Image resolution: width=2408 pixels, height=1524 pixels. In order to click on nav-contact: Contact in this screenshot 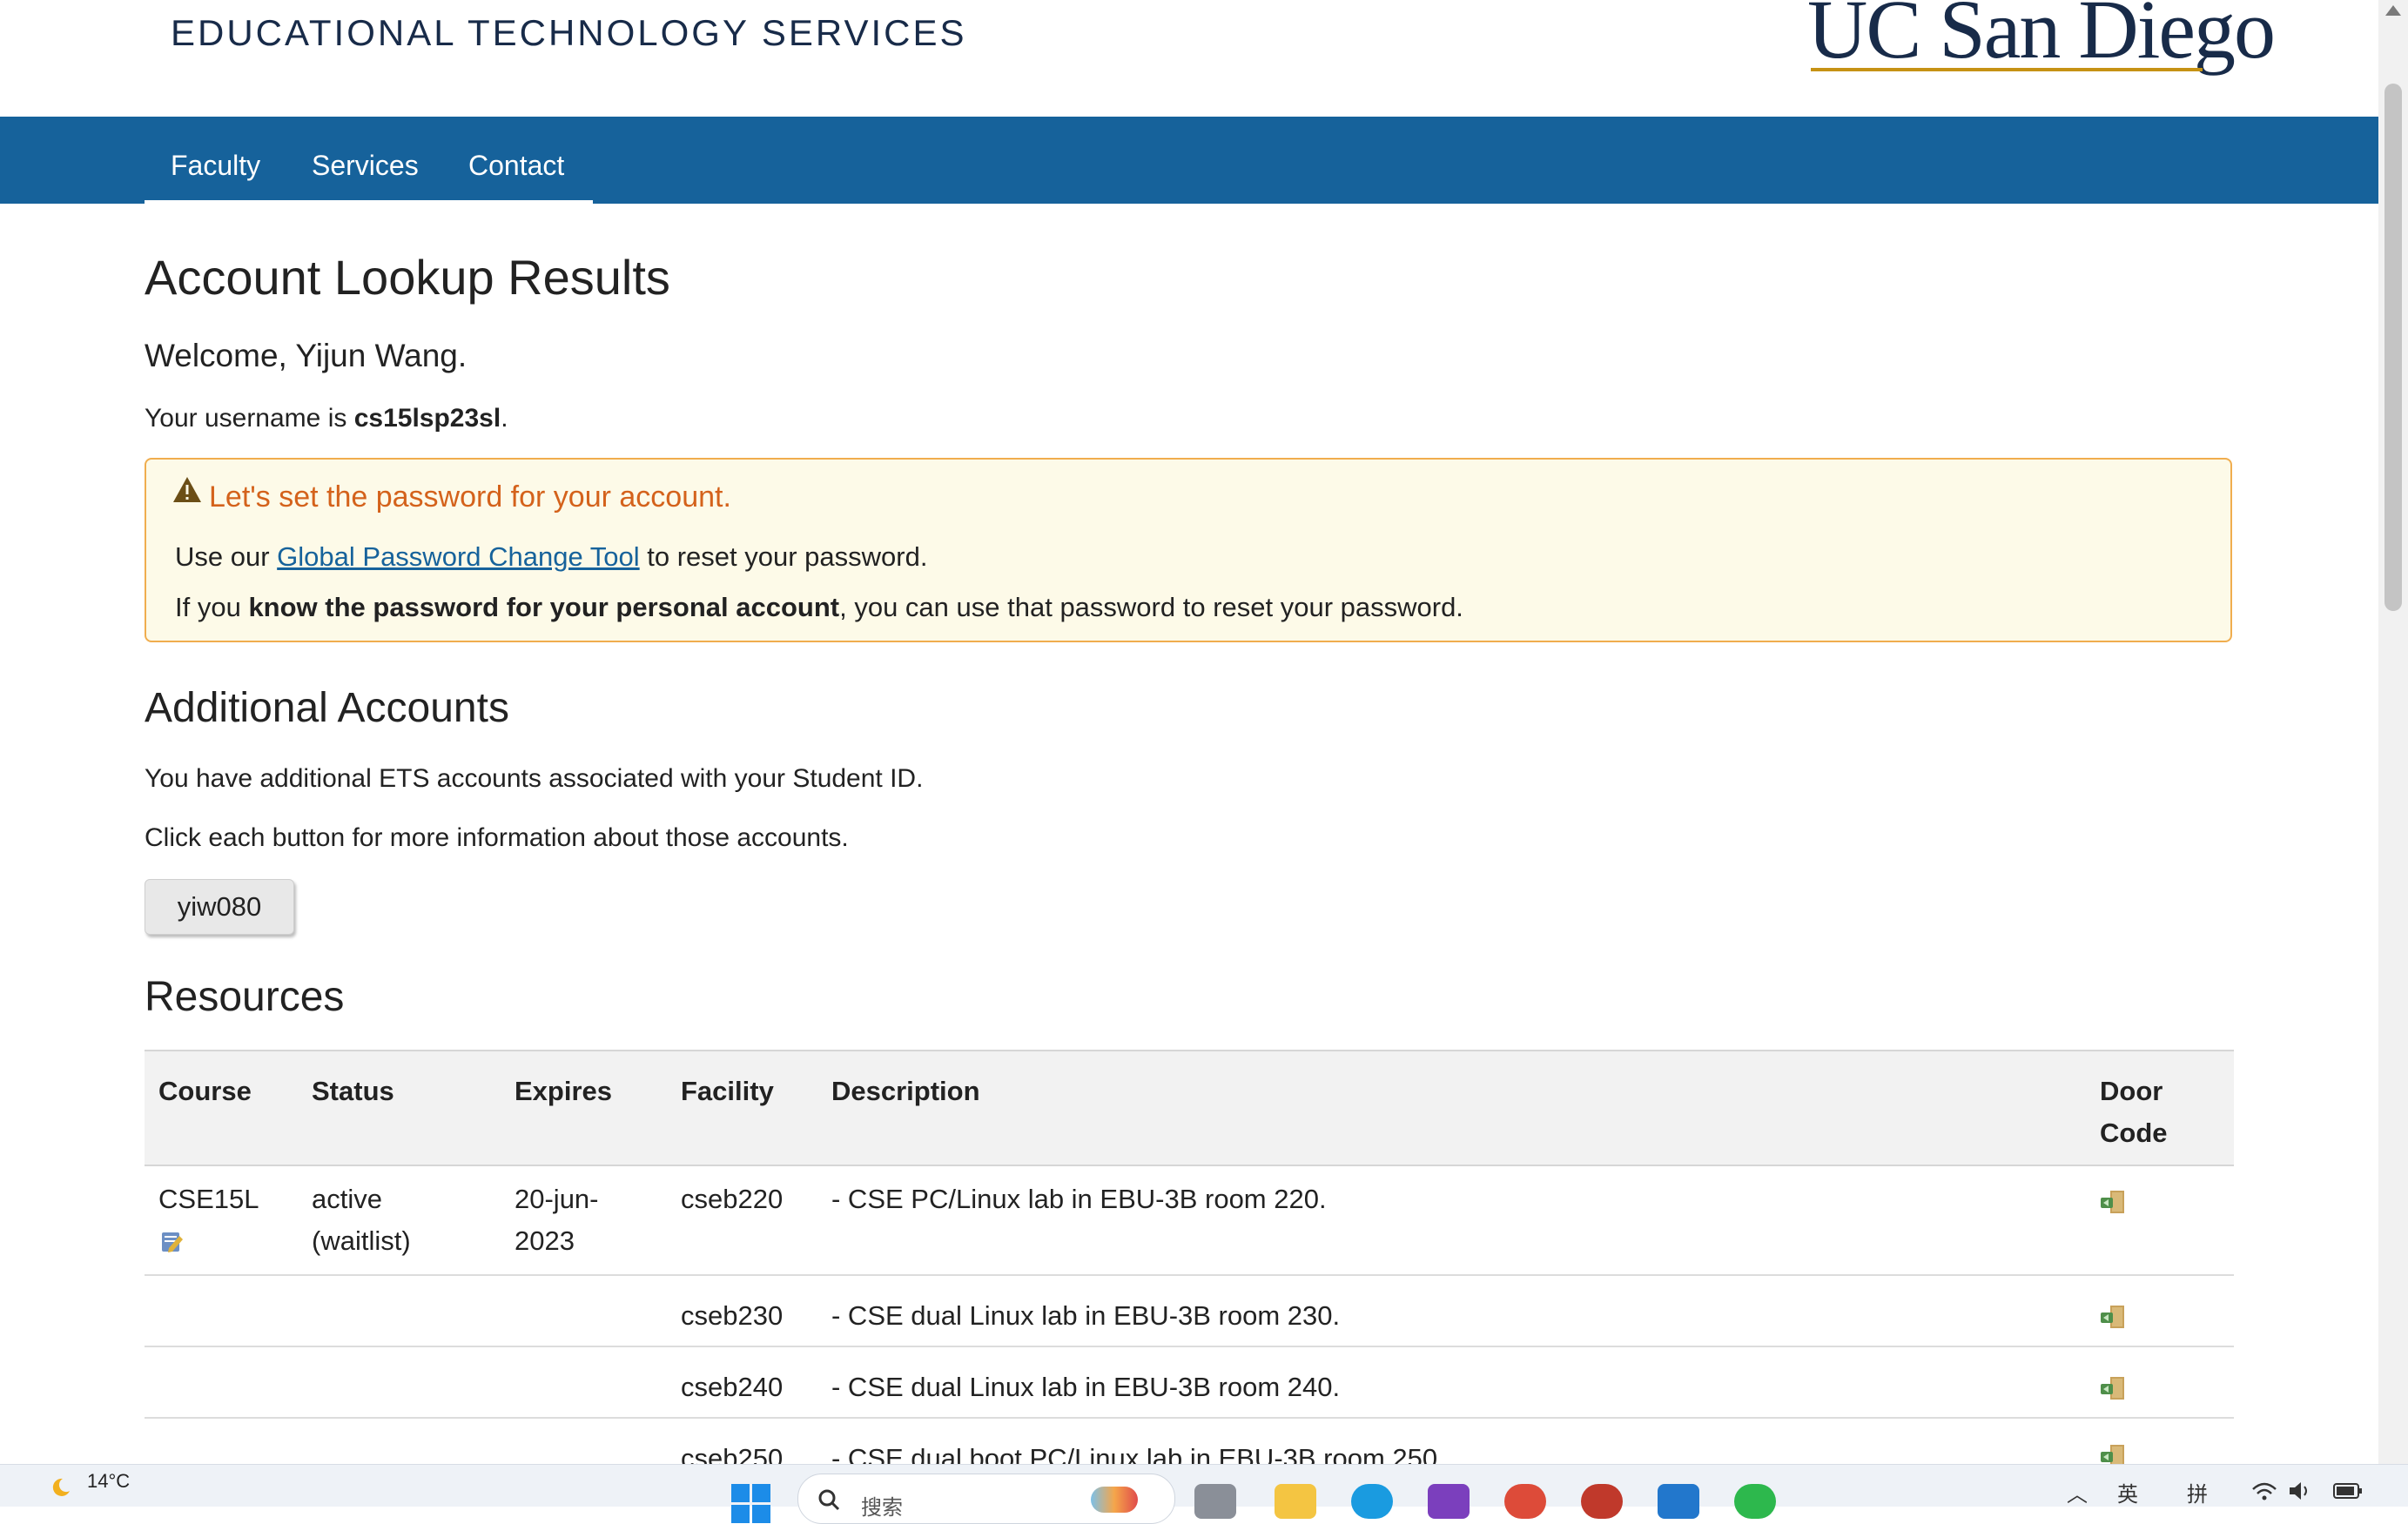, I will do `click(516, 166)`.